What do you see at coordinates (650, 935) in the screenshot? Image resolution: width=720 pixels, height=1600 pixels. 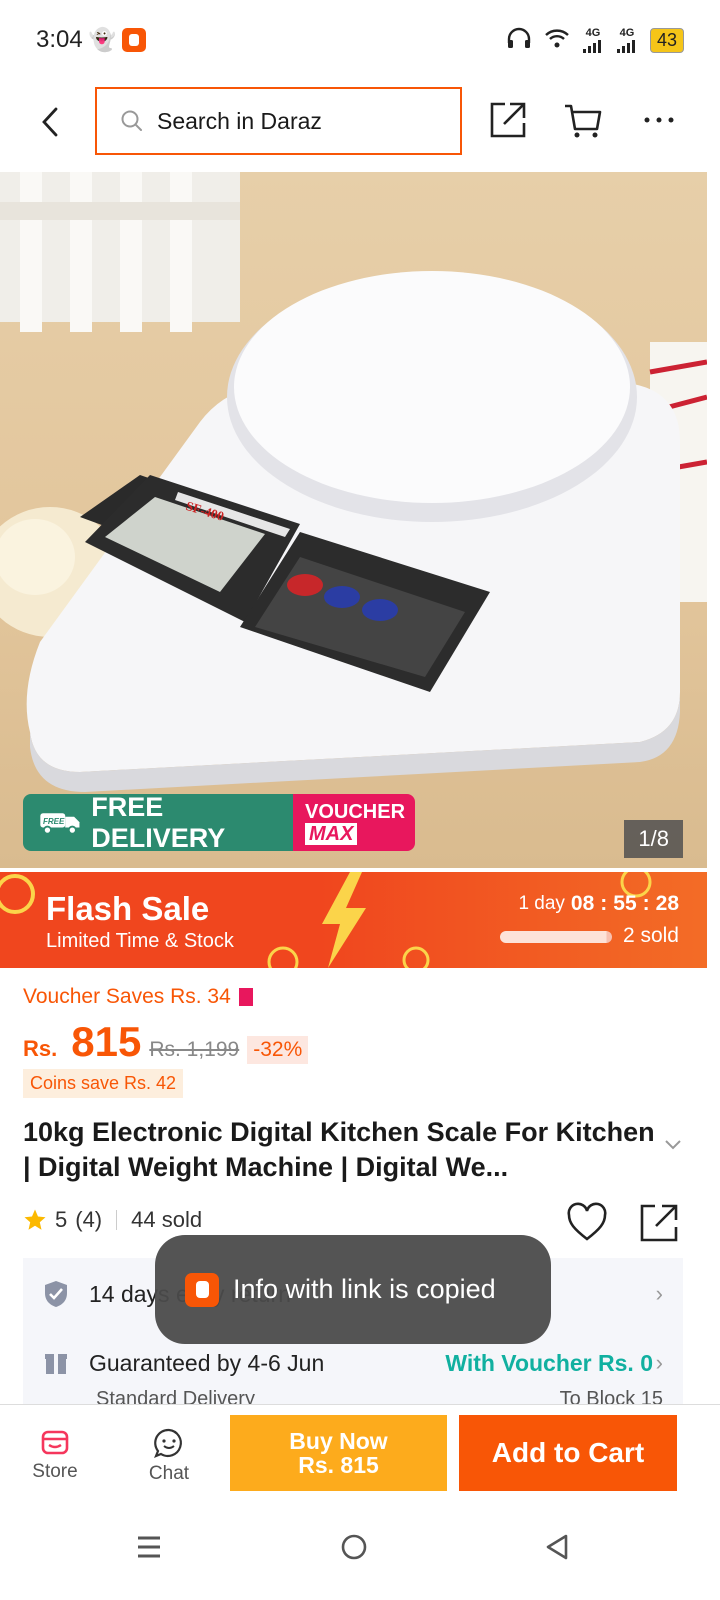 I see `flash-sold-count: 2 sold` at bounding box center [650, 935].